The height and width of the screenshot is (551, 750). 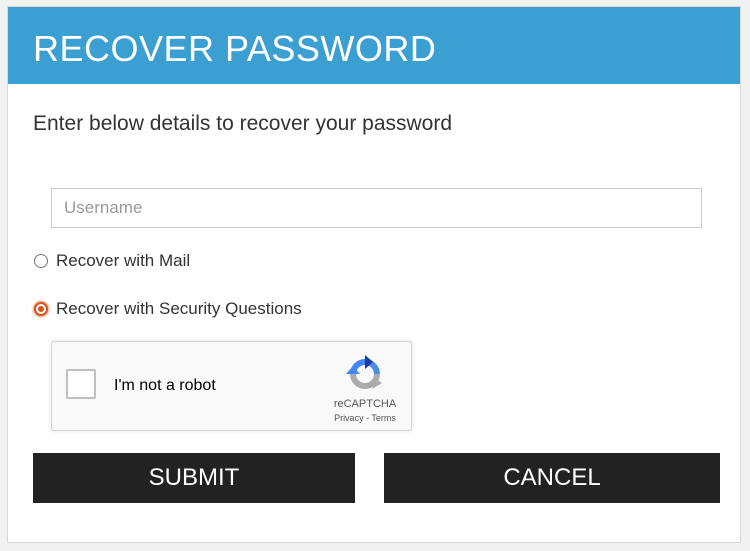 I want to click on recover-with-security-questions-option: Recover with Security Questions, so click(x=168, y=309).